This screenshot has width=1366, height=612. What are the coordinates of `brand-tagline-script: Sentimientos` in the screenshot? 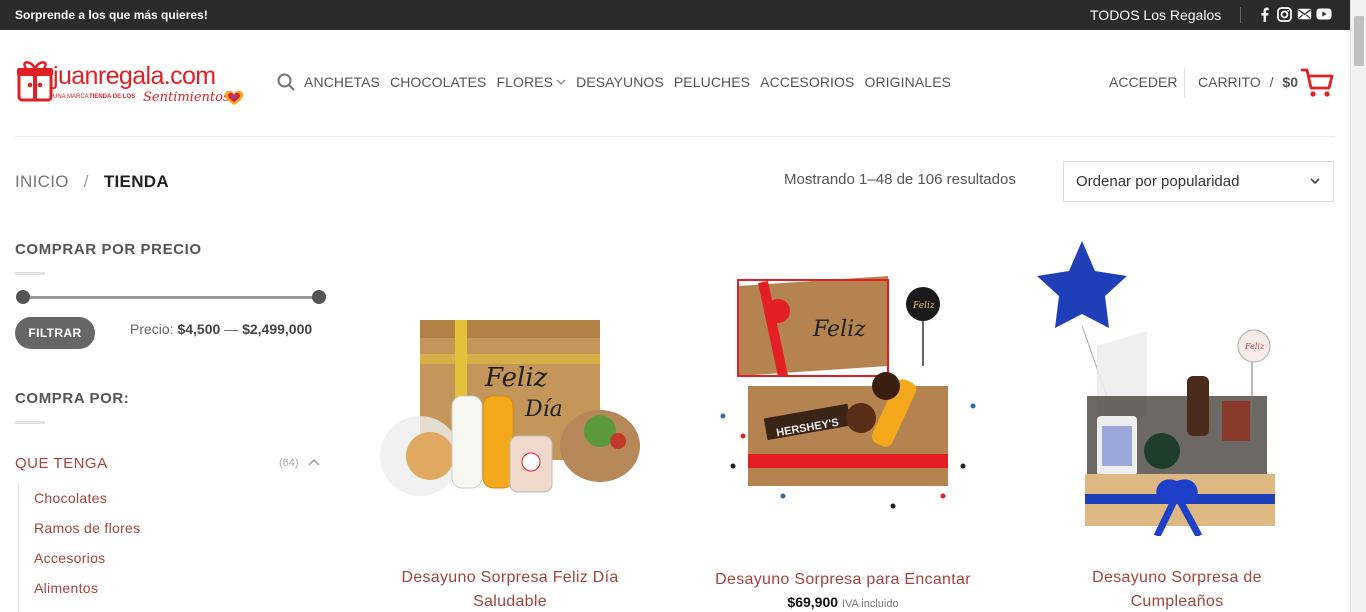 It's located at (186, 97).